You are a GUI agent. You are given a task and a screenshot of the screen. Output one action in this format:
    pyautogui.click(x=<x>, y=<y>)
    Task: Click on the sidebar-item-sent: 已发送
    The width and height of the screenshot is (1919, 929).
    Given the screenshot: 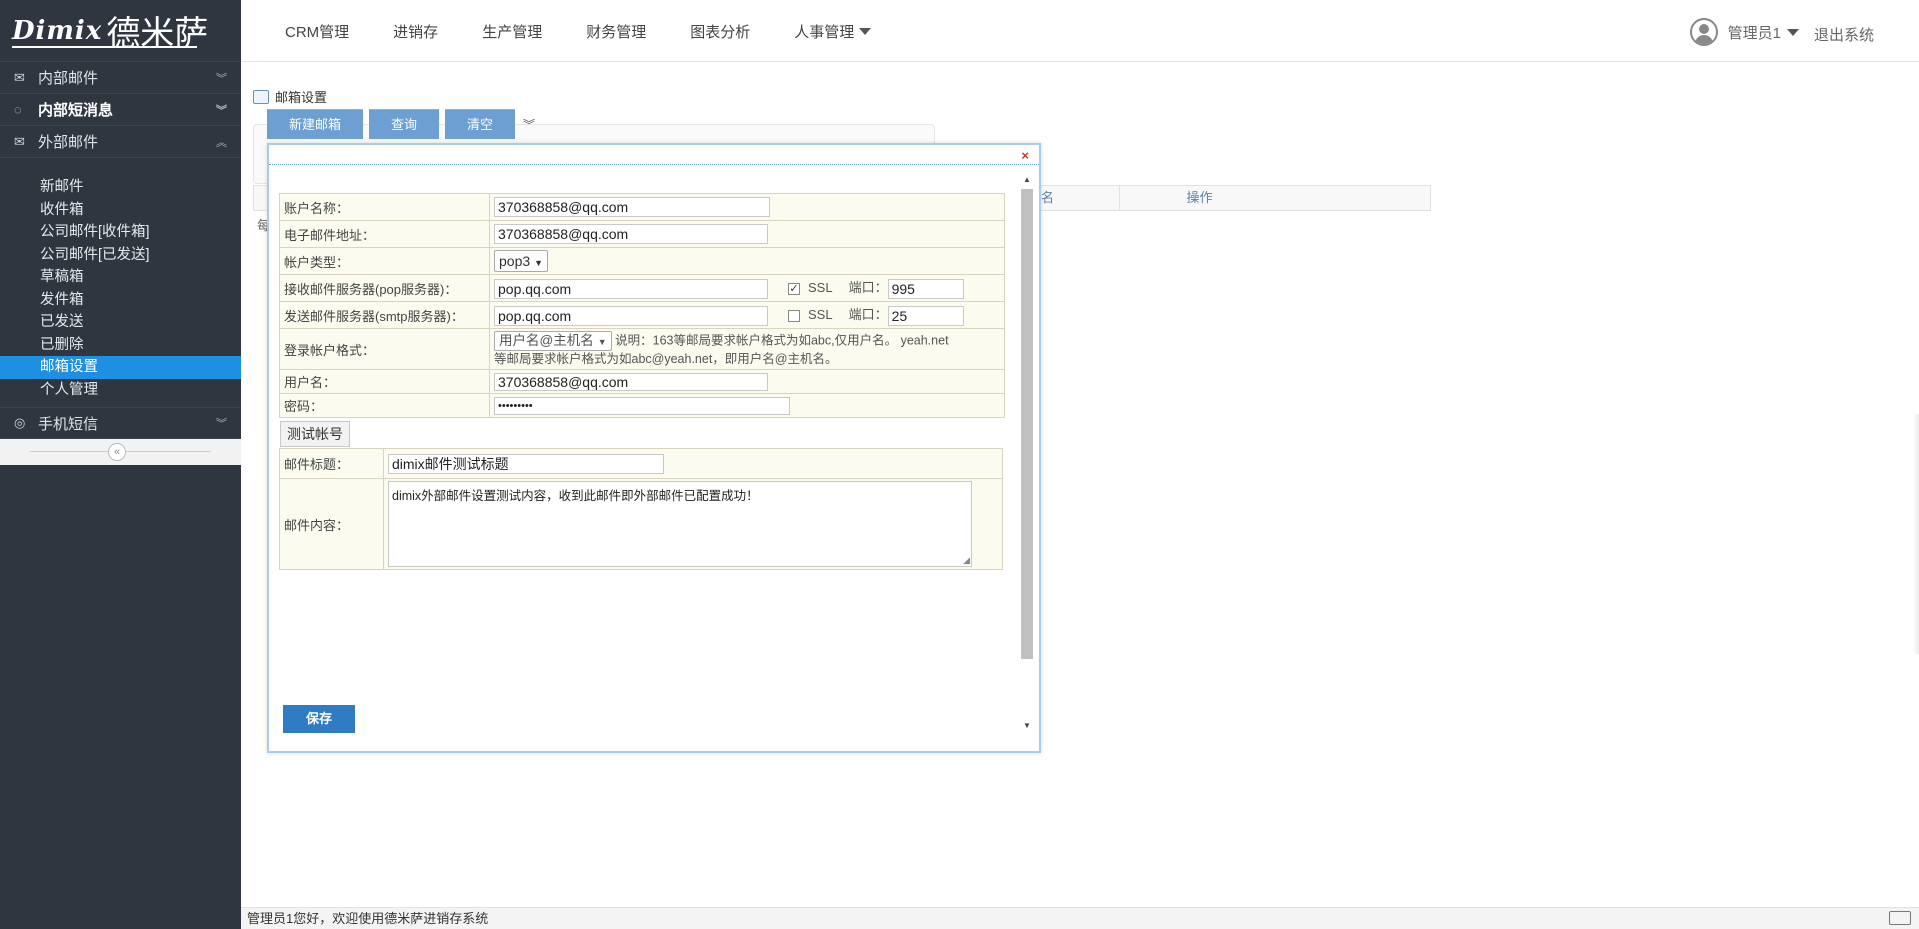 What is the action you would take?
    pyautogui.click(x=120, y=322)
    